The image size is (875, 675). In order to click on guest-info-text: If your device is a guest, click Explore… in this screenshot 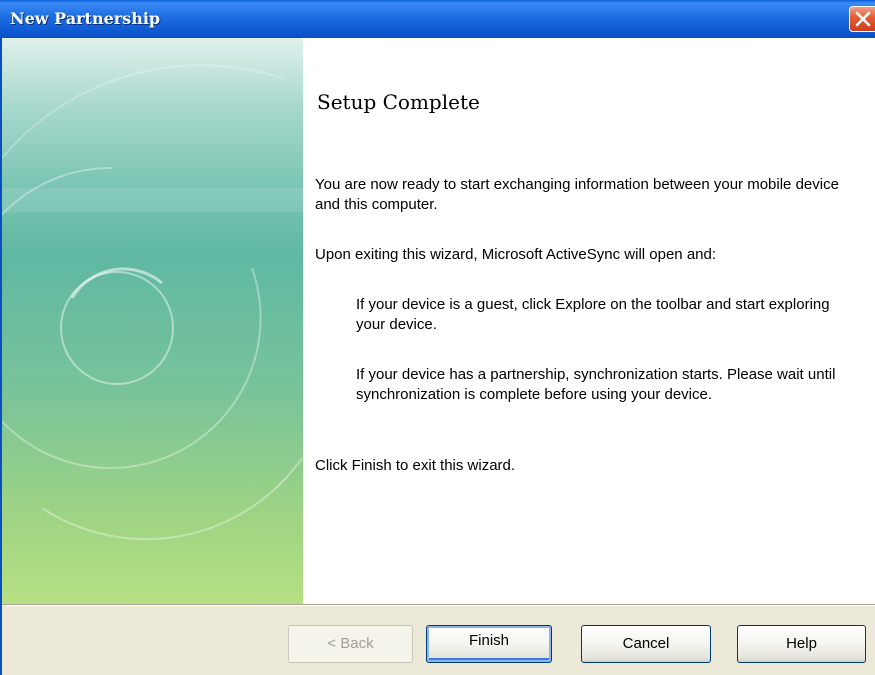, I will do `click(593, 314)`.